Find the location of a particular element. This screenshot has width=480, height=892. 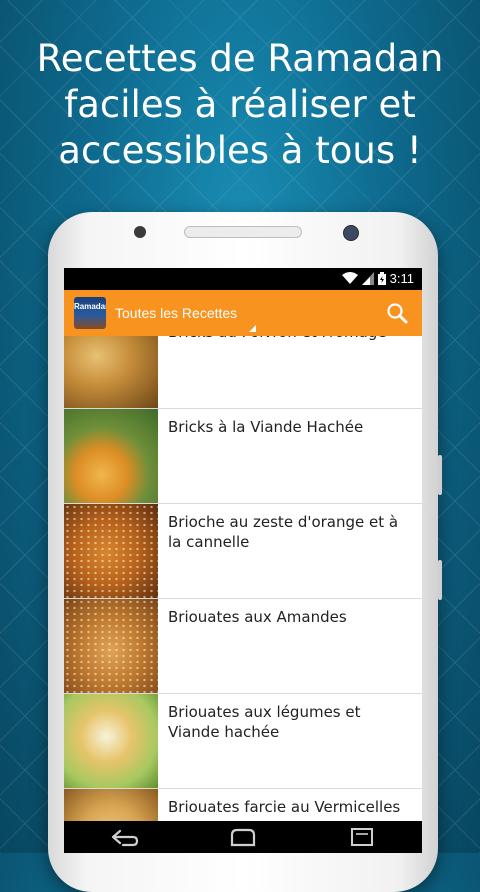

recents-icon is located at coordinates (362, 837).